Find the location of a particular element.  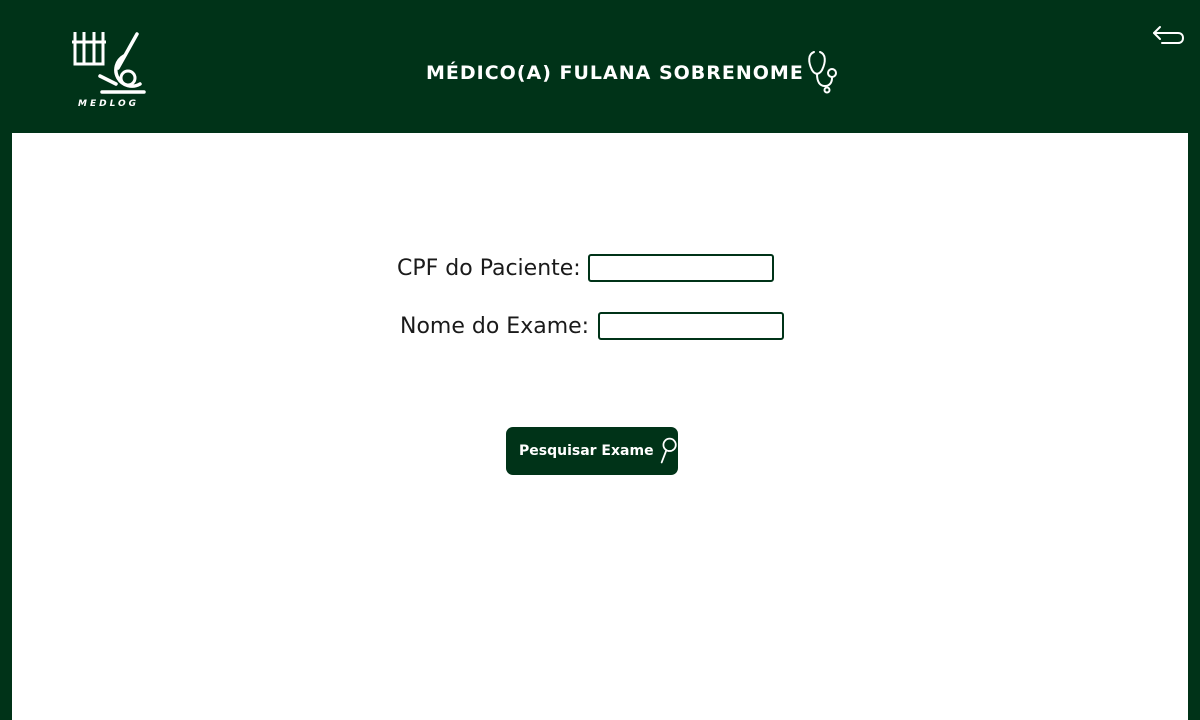

doctor-name: MÉDICO(A) FULANA SOBRENOME is located at coordinates (615, 73).